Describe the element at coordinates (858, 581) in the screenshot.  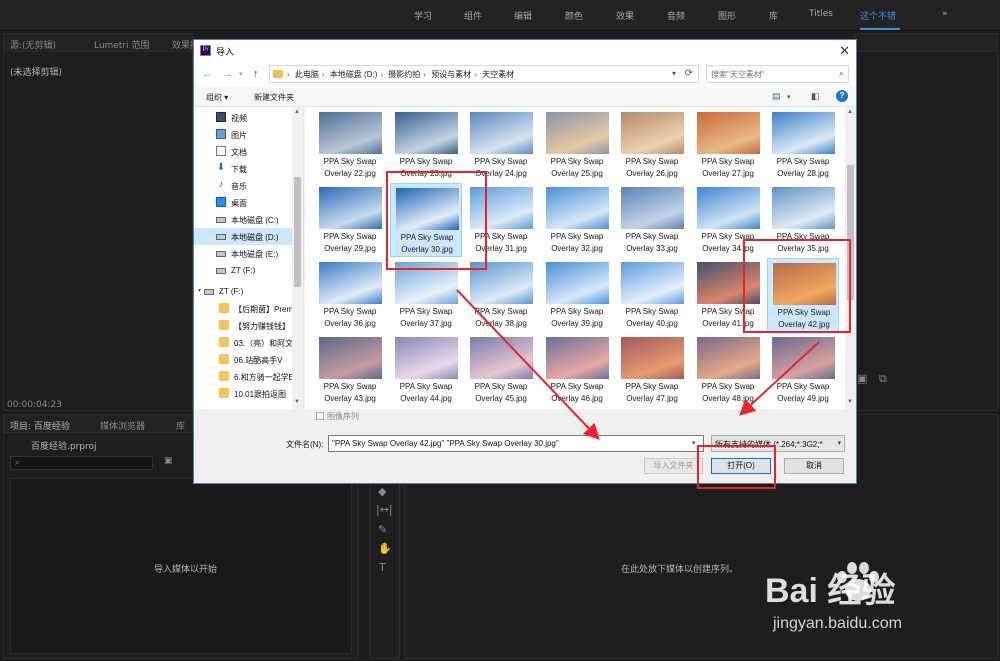
I see `paw-icon` at that location.